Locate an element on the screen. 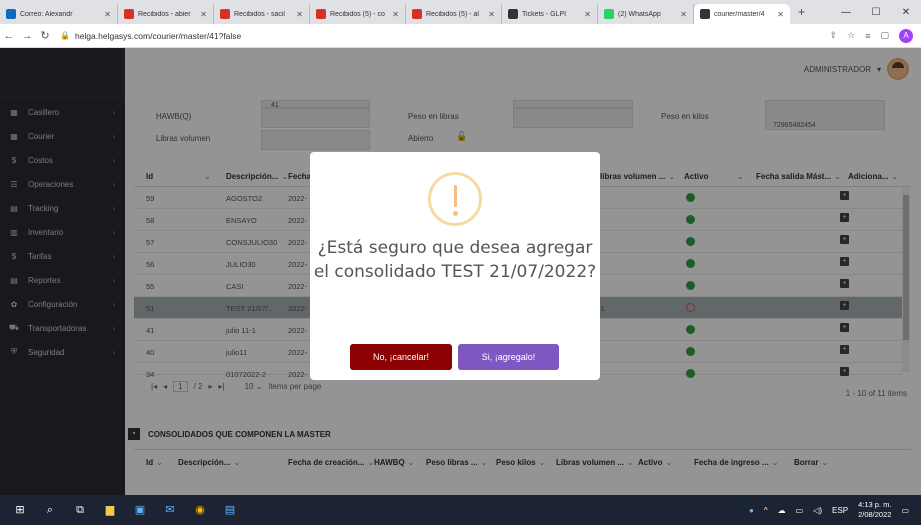  clock-date: 2/08/2022 is located at coordinates (875, 514).